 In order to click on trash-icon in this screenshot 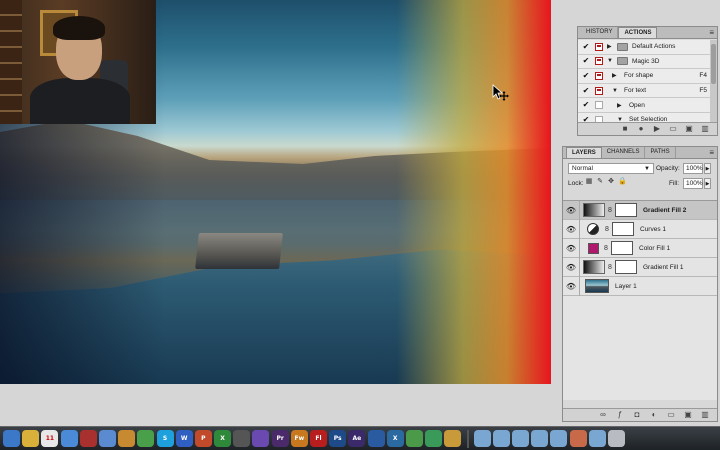, I will do `click(616, 438)`.